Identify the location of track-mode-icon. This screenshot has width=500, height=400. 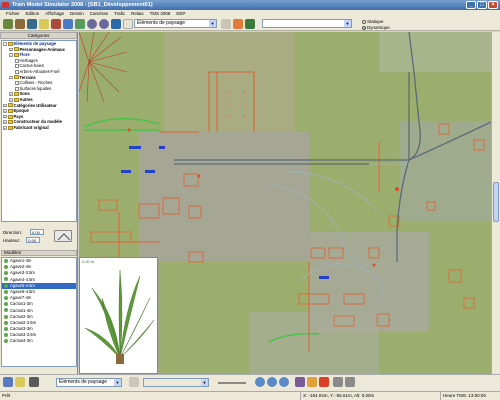
(20, 24).